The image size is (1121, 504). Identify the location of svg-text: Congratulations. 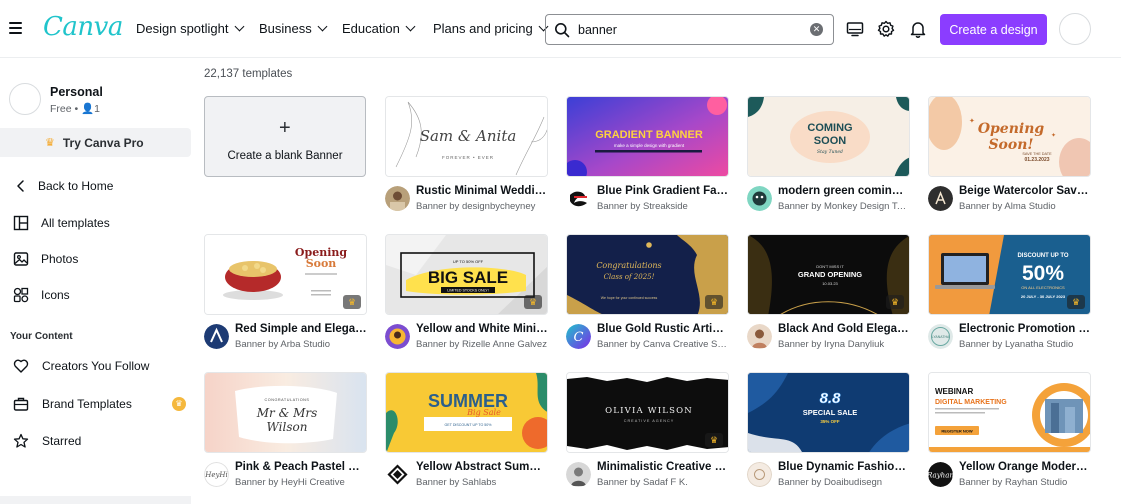
(628, 265).